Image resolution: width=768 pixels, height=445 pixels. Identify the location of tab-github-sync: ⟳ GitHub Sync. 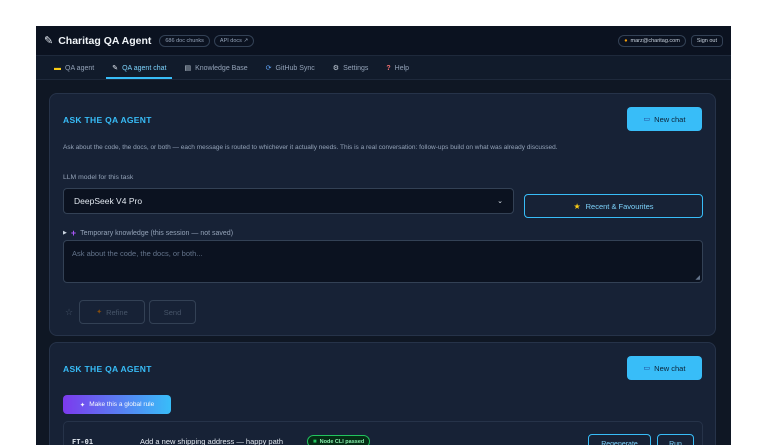
(290, 71).